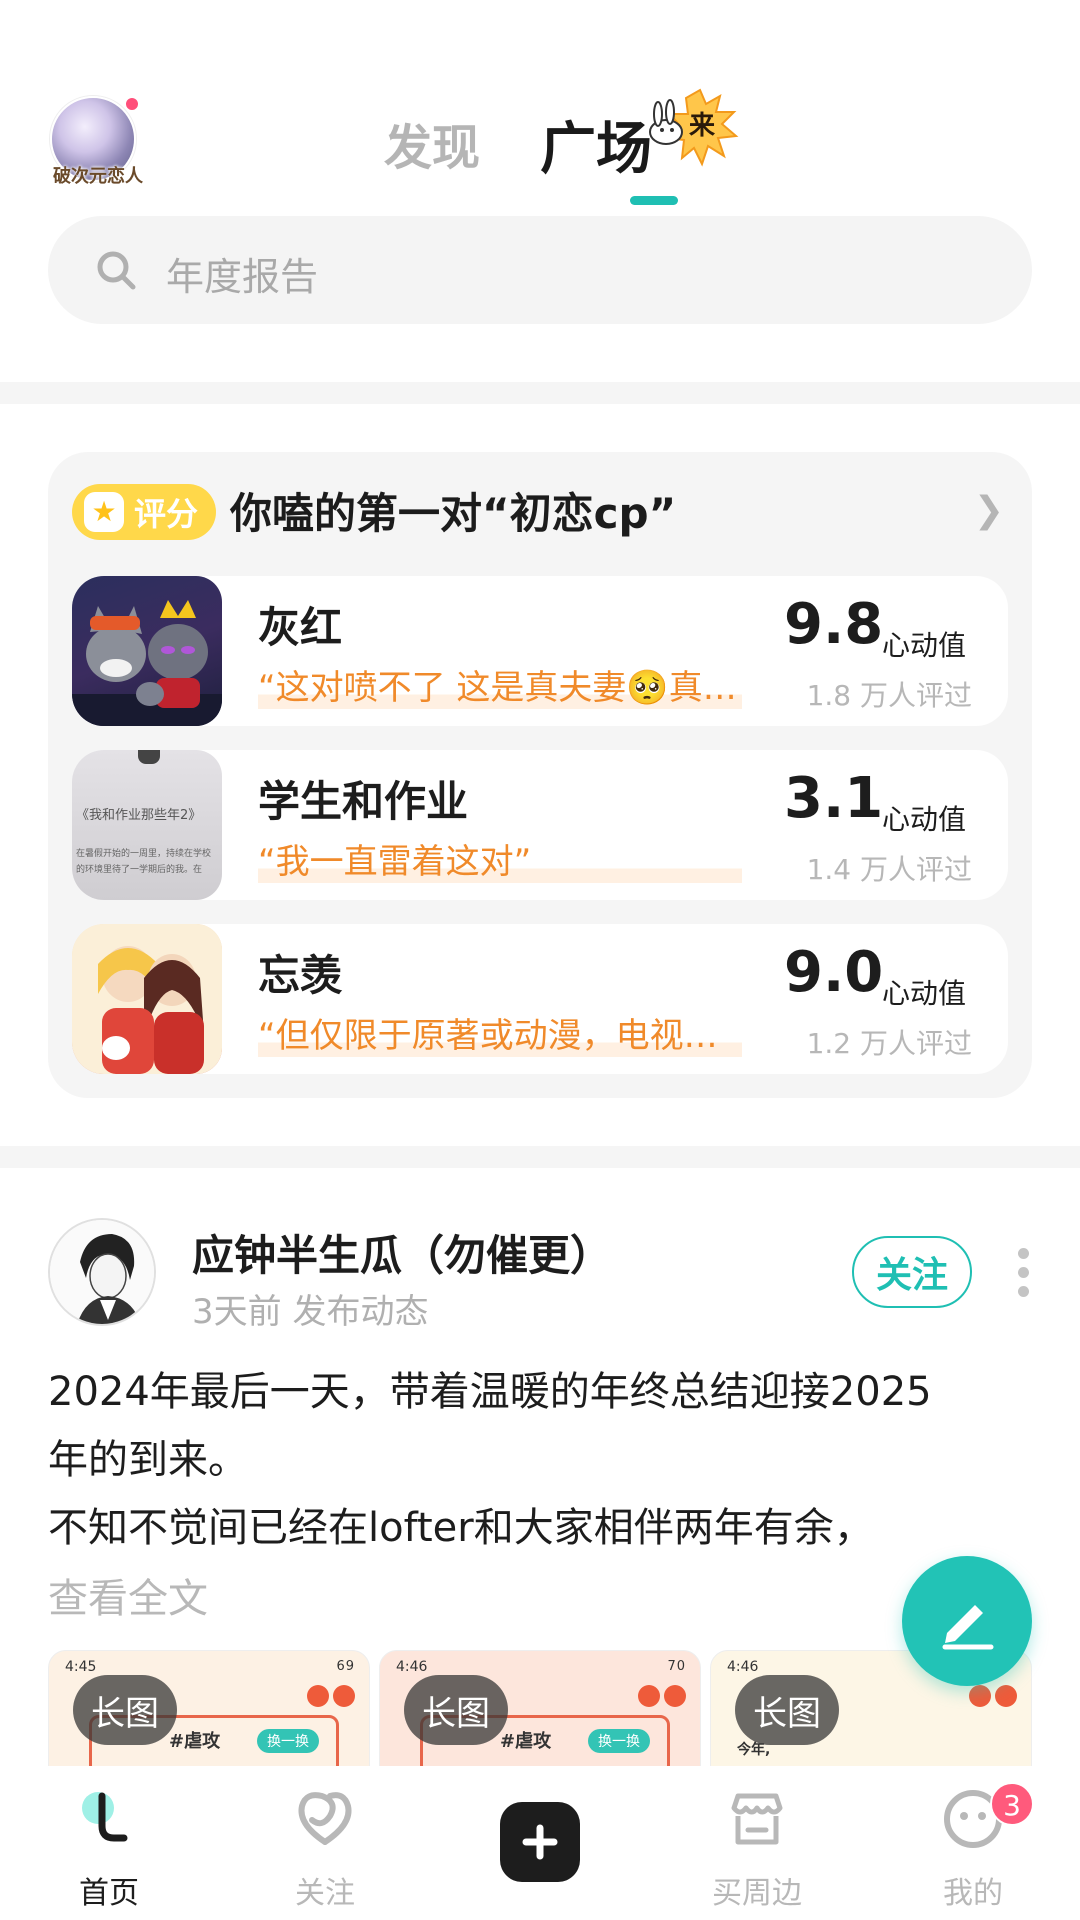 This screenshot has height=1920, width=1080. Describe the element at coordinates (81, 1667) in the screenshot. I see `image-status-time: 4:45` at that location.